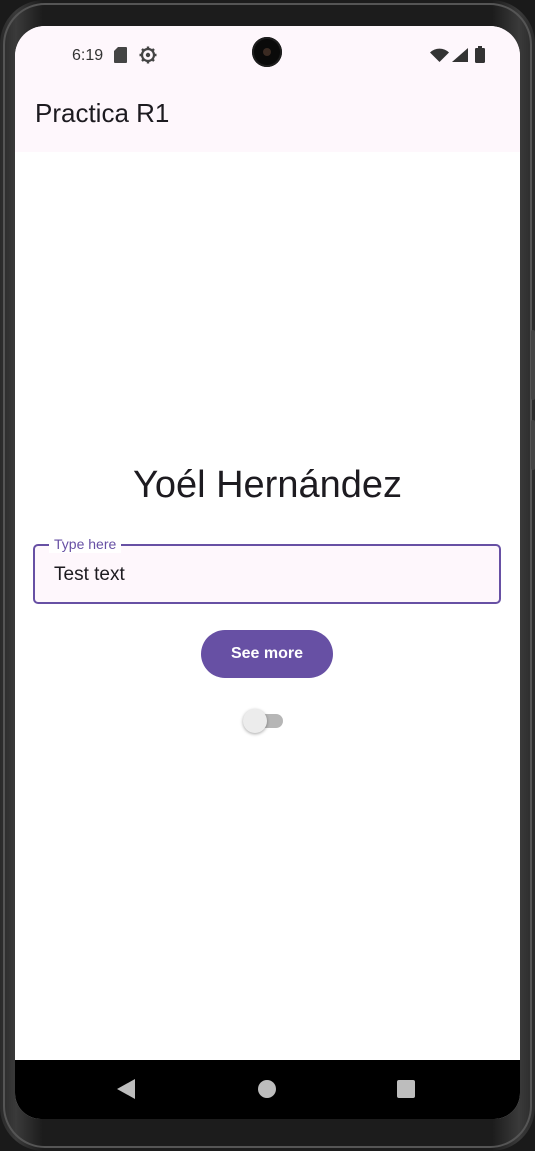 The width and height of the screenshot is (535, 1151). What do you see at coordinates (439, 55) in the screenshot?
I see `wifi-icon` at bounding box center [439, 55].